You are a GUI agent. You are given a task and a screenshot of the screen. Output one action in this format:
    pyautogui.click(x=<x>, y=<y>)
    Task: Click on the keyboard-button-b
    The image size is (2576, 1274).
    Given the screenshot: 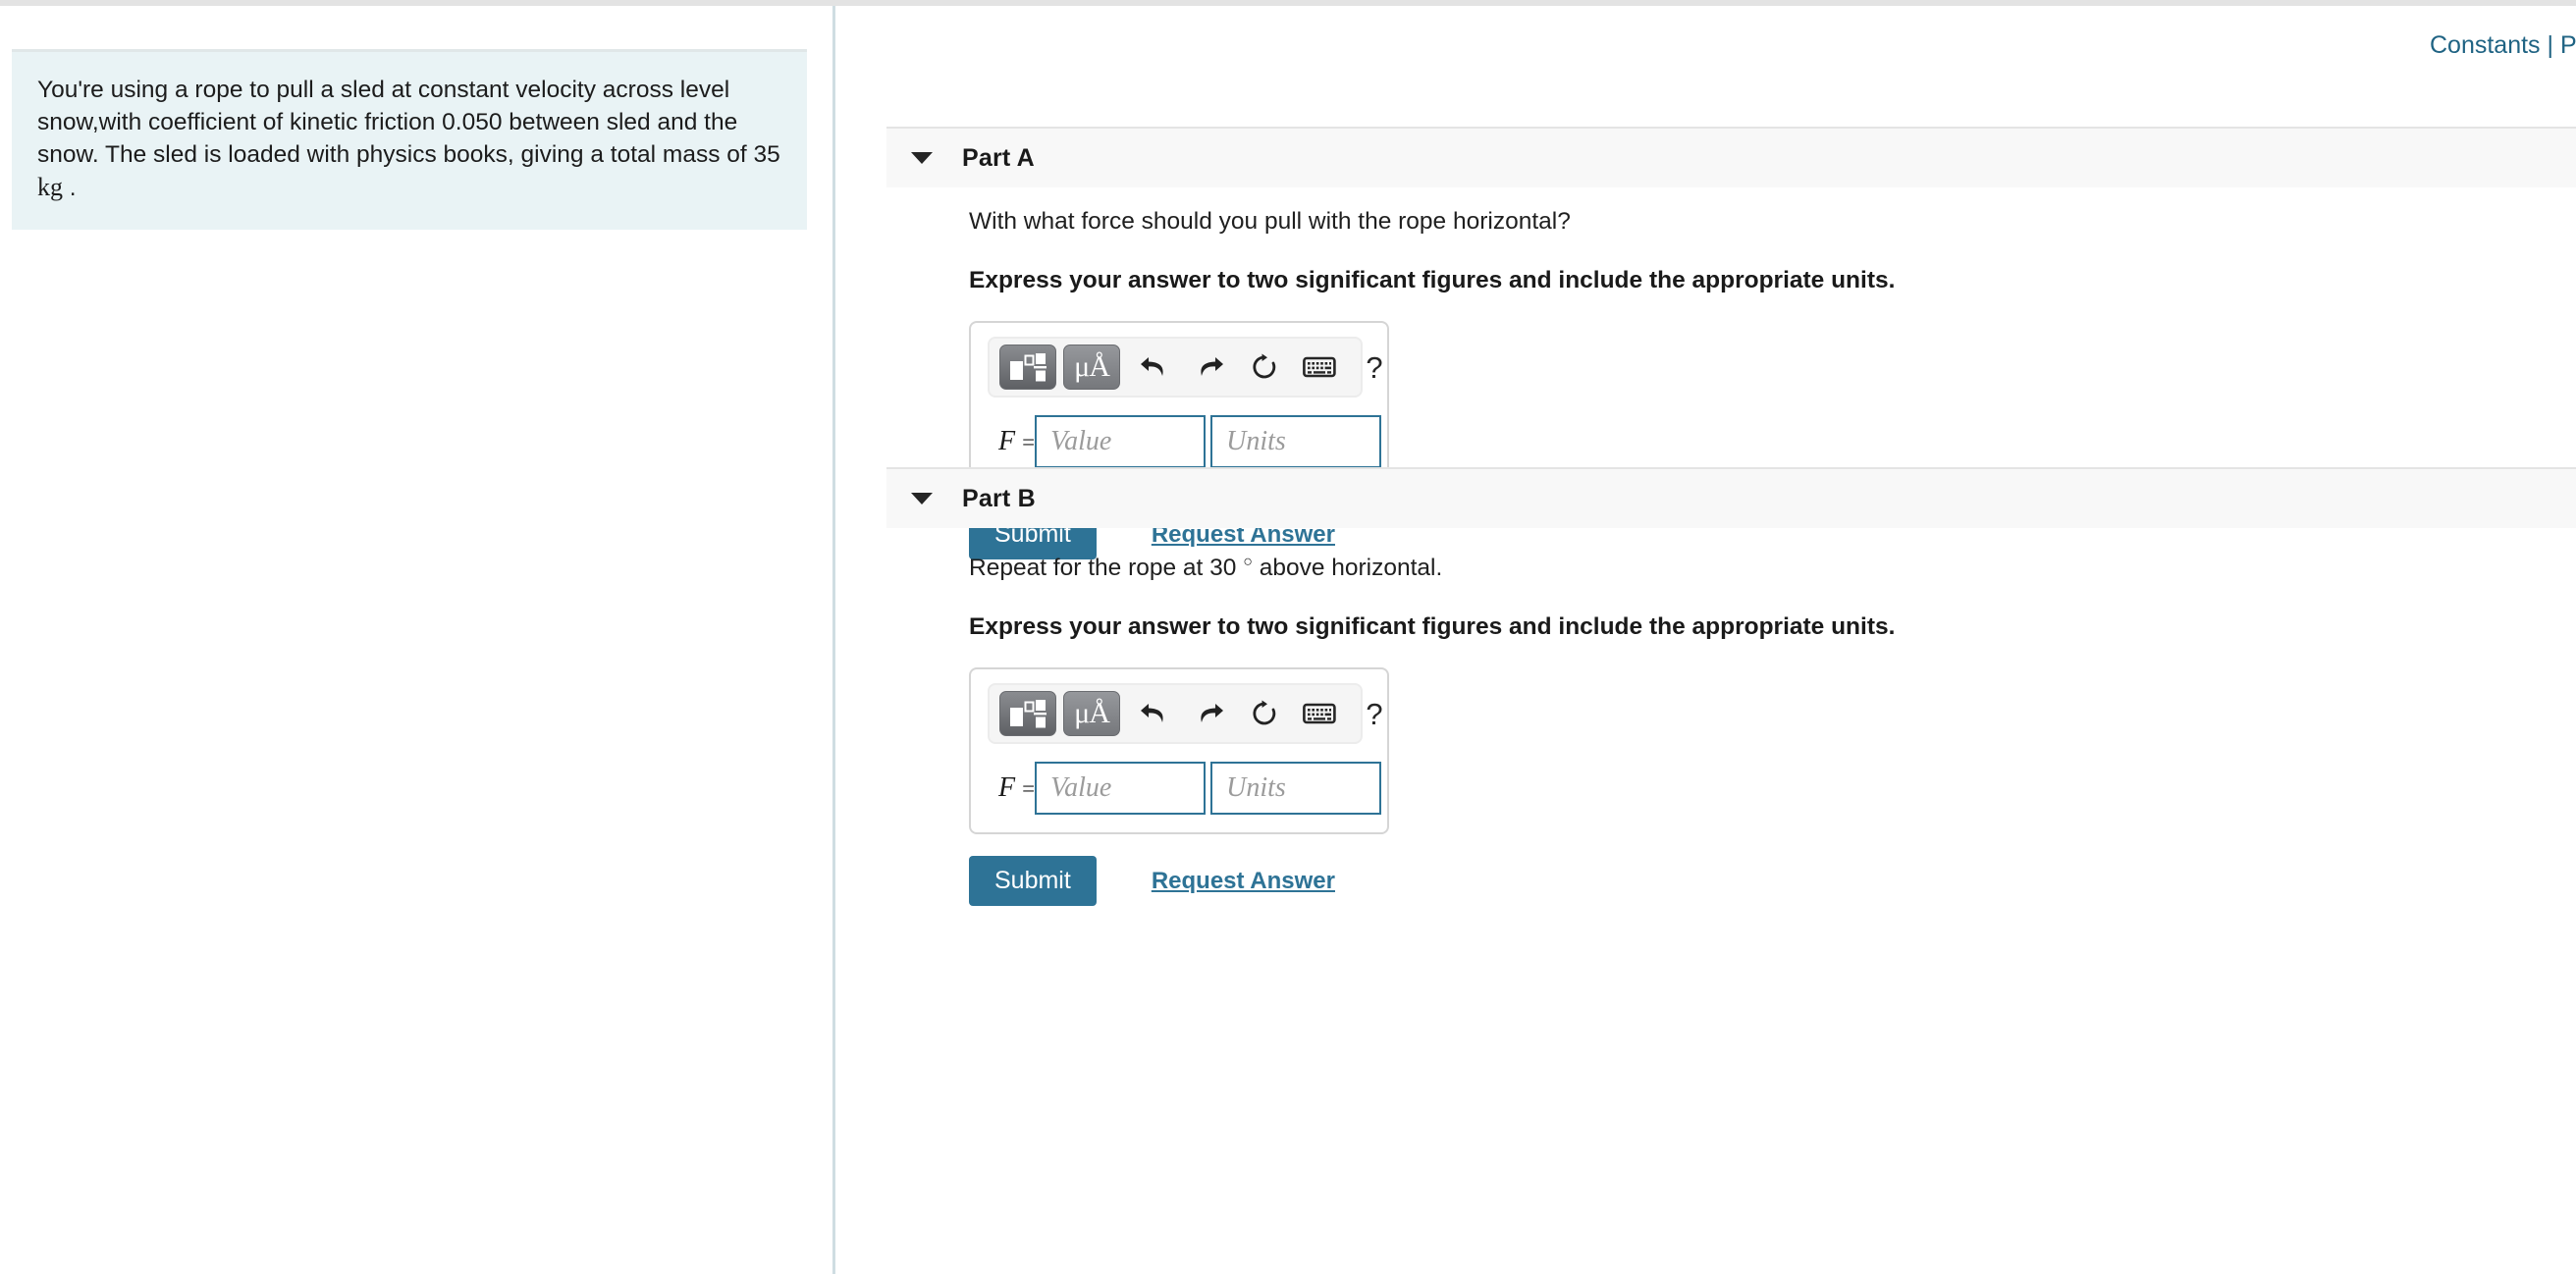 What is the action you would take?
    pyautogui.click(x=1319, y=713)
    